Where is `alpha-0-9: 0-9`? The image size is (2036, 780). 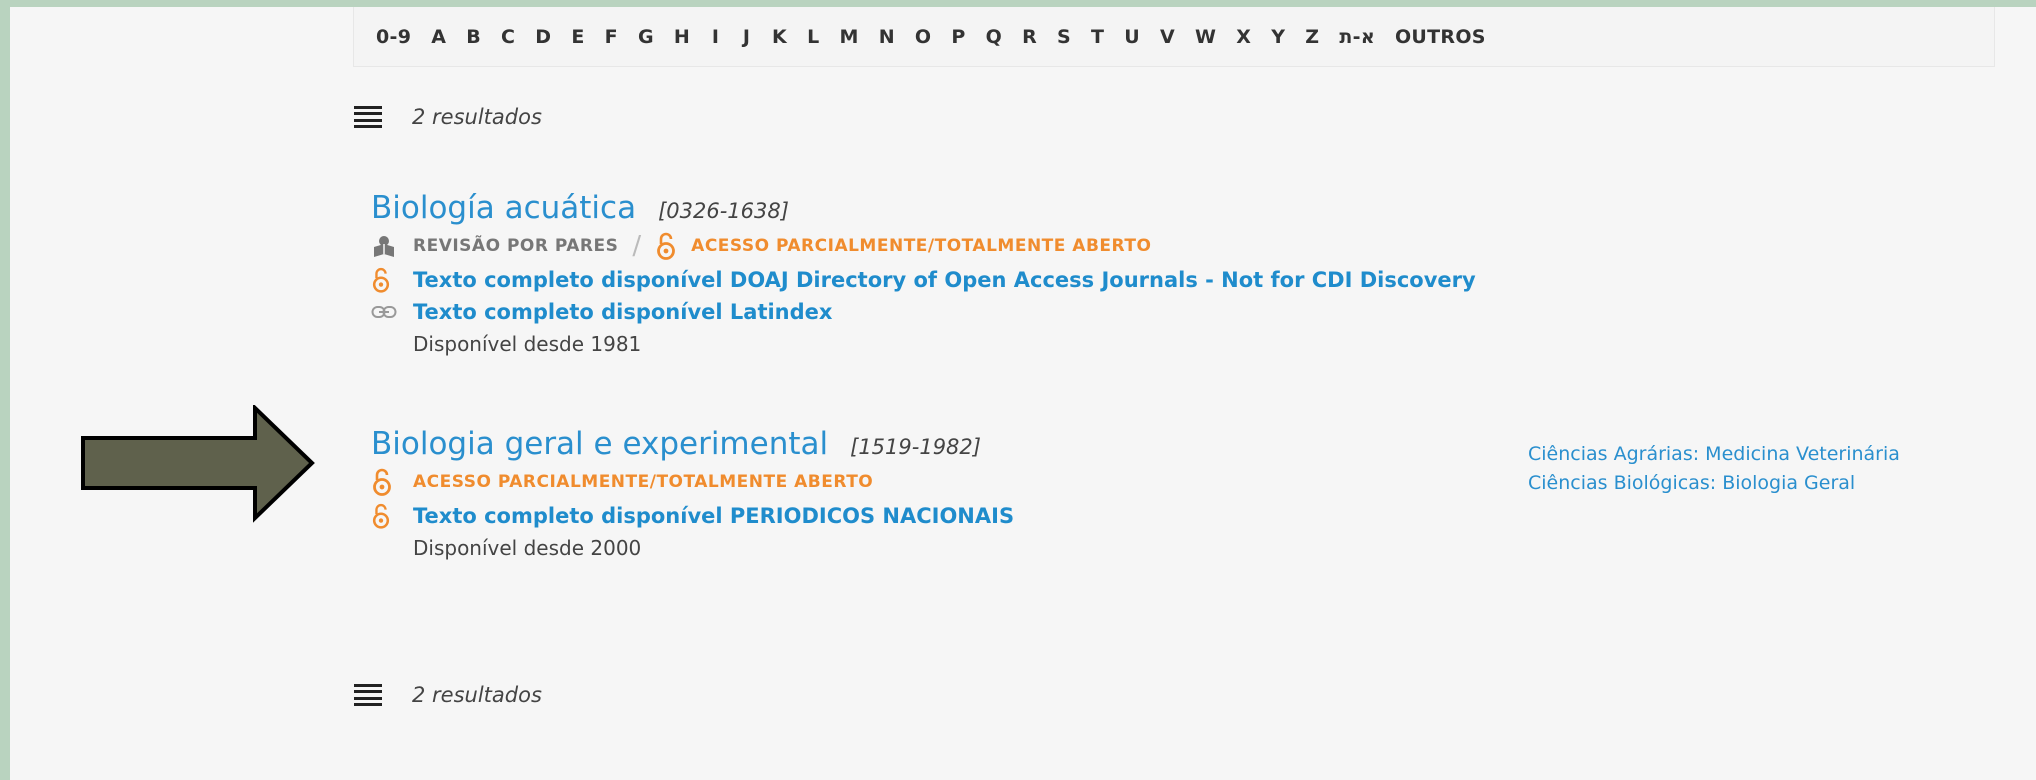
alpha-0-9: 0-9 is located at coordinates (393, 37).